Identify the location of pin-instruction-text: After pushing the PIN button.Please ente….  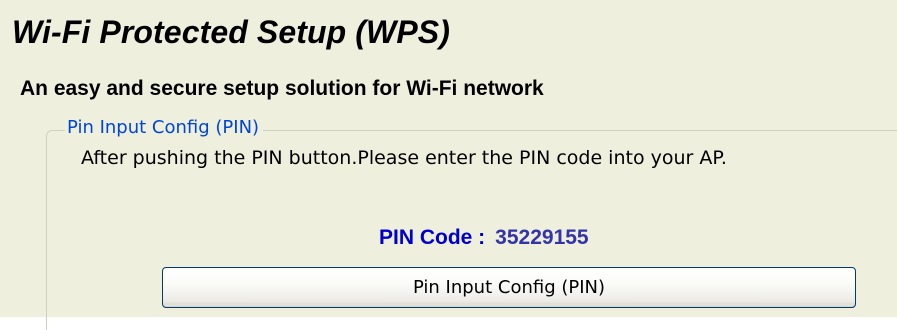
(404, 158).